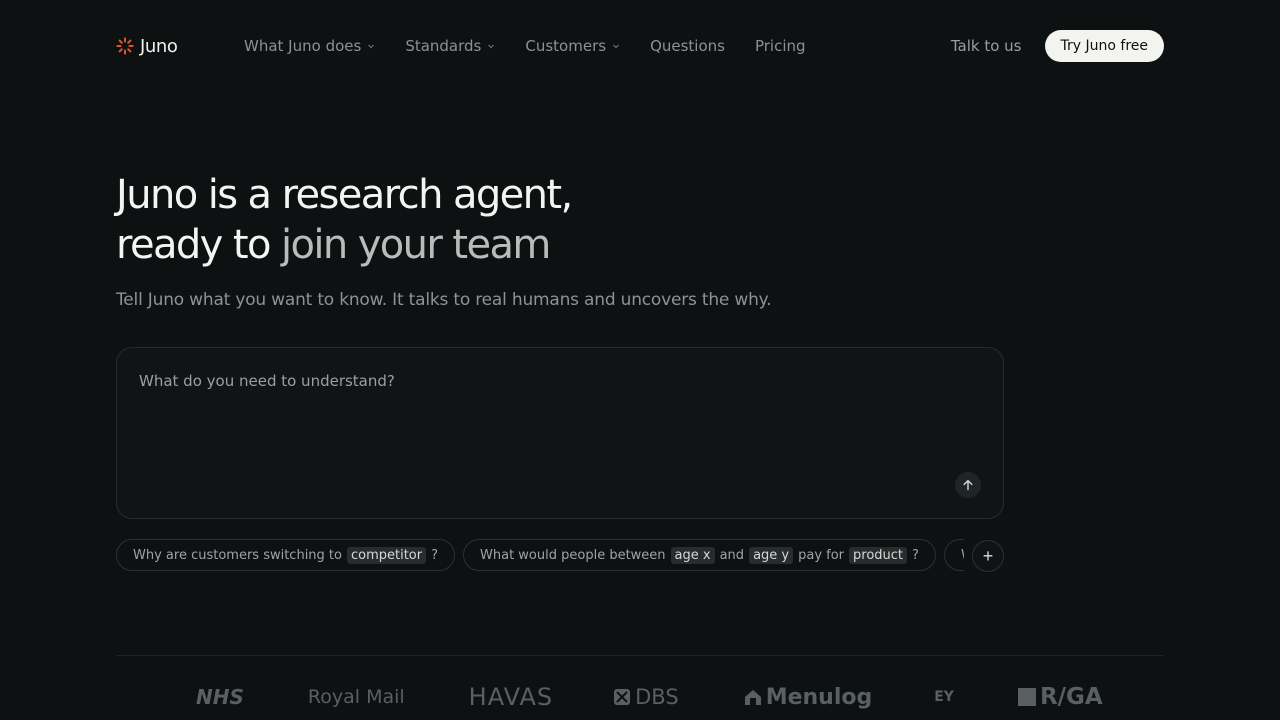  I want to click on plus-icon: +, so click(988, 556).